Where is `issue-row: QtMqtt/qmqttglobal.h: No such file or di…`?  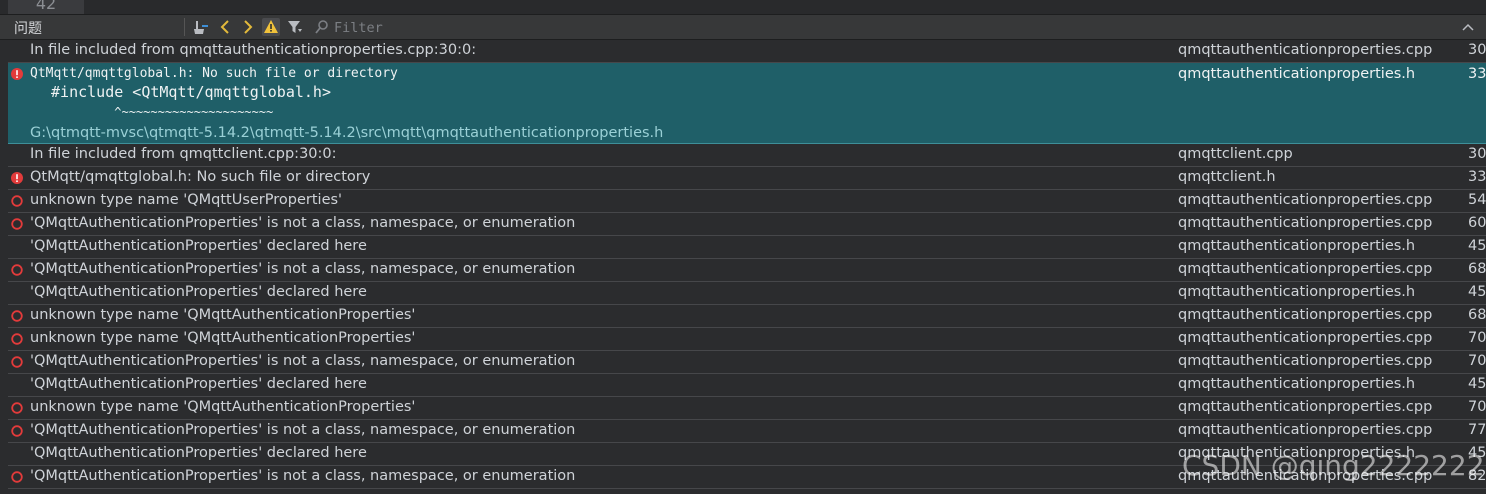
issue-row: QtMqtt/qmqttglobal.h: No such file or di… is located at coordinates (747, 178).